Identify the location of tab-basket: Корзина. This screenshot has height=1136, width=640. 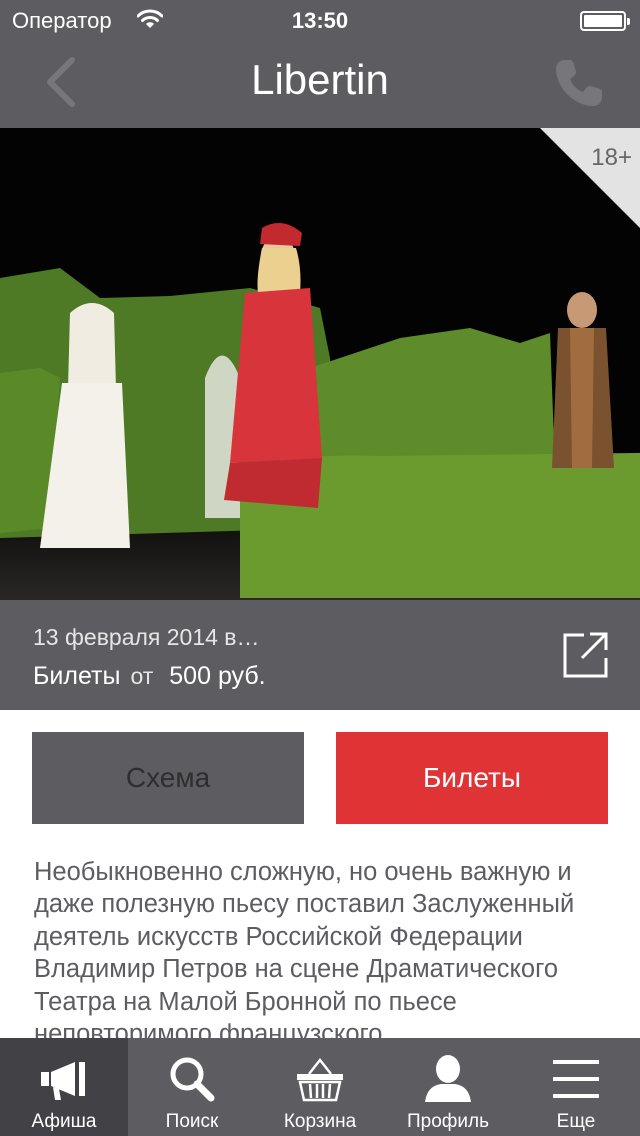
(320, 1087).